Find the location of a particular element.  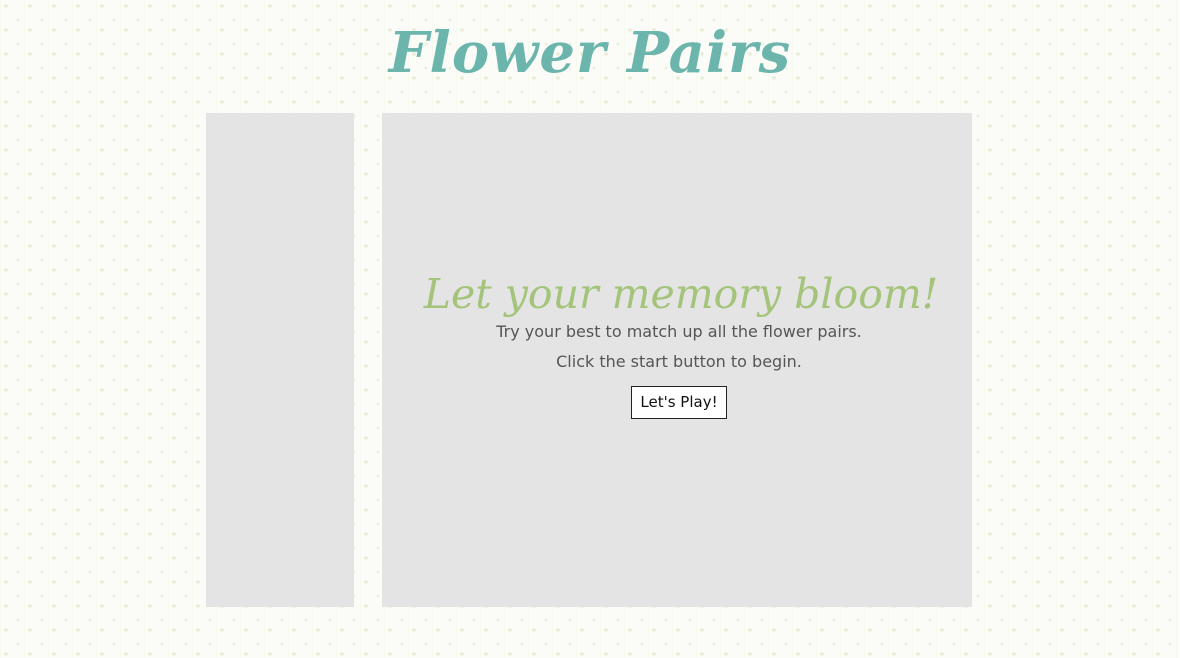

intro-tagline: Let your memory bloom! is located at coordinates (681, 294).